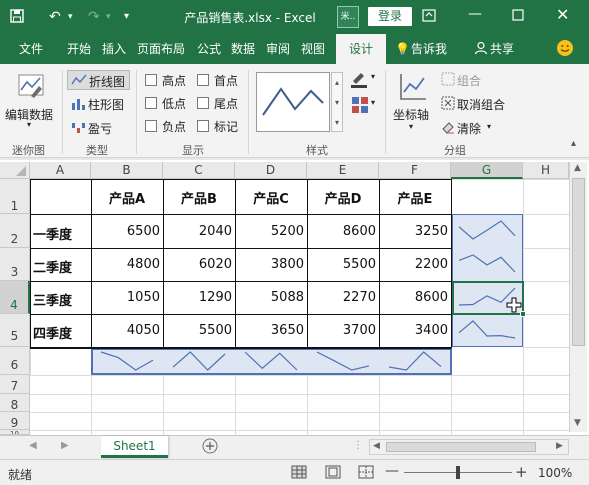 This screenshot has width=589, height=485. I want to click on column-header-d: D, so click(271, 170).